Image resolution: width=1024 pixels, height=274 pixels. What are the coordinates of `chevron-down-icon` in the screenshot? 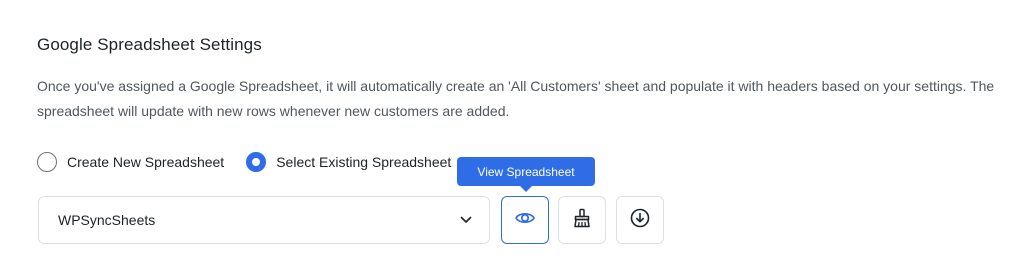 It's located at (466, 220).